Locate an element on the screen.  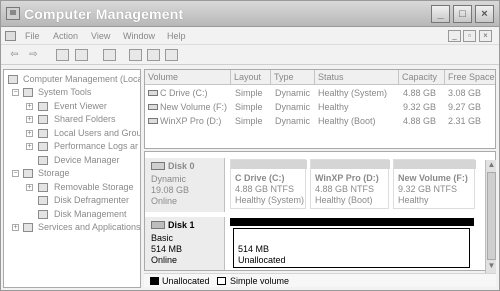
unallocated-band is located at coordinates (352, 222).